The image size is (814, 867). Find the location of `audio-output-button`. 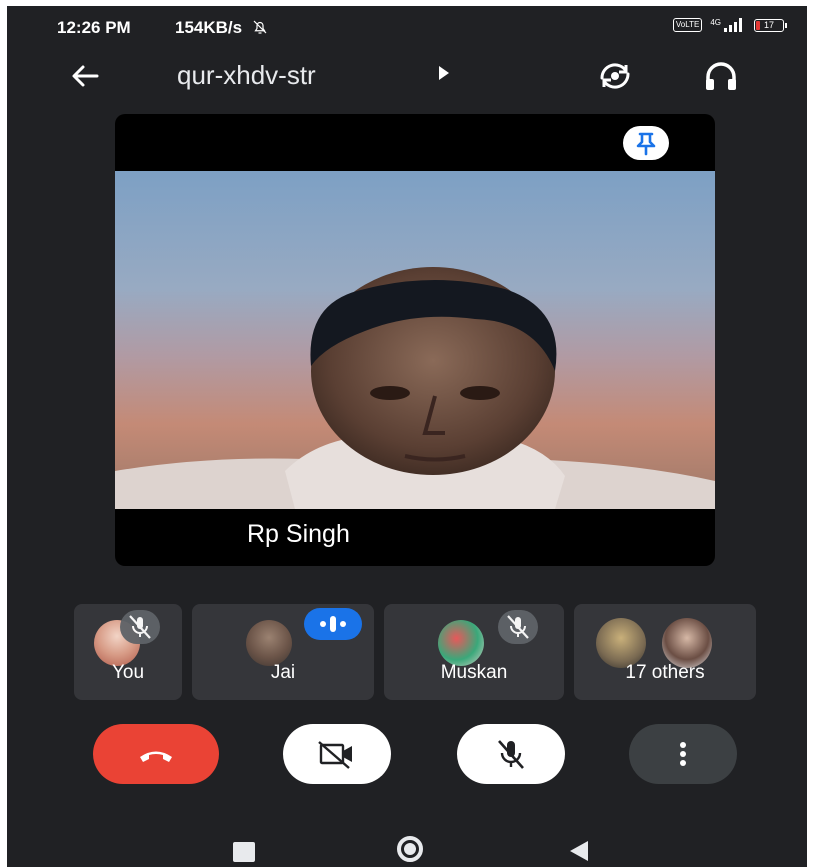

audio-output-button is located at coordinates (721, 76).